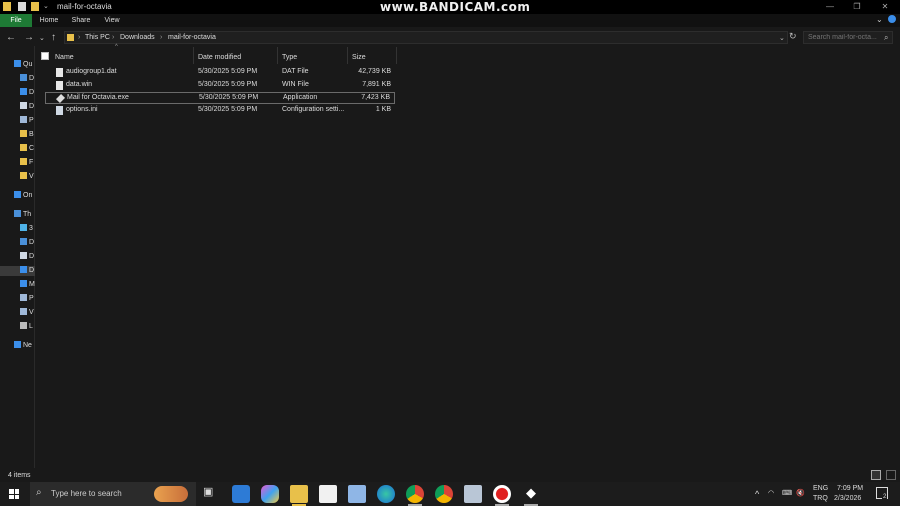  I want to click on keyboard-icon: ⌨, so click(787, 493).